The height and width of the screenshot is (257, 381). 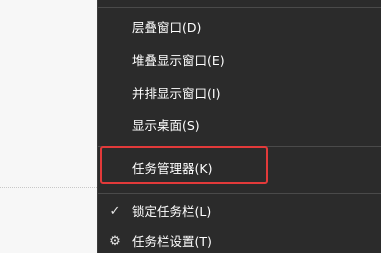 What do you see at coordinates (239, 28) in the screenshot?
I see `menu-item-cascade-windows: 层叠窗口(D)` at bounding box center [239, 28].